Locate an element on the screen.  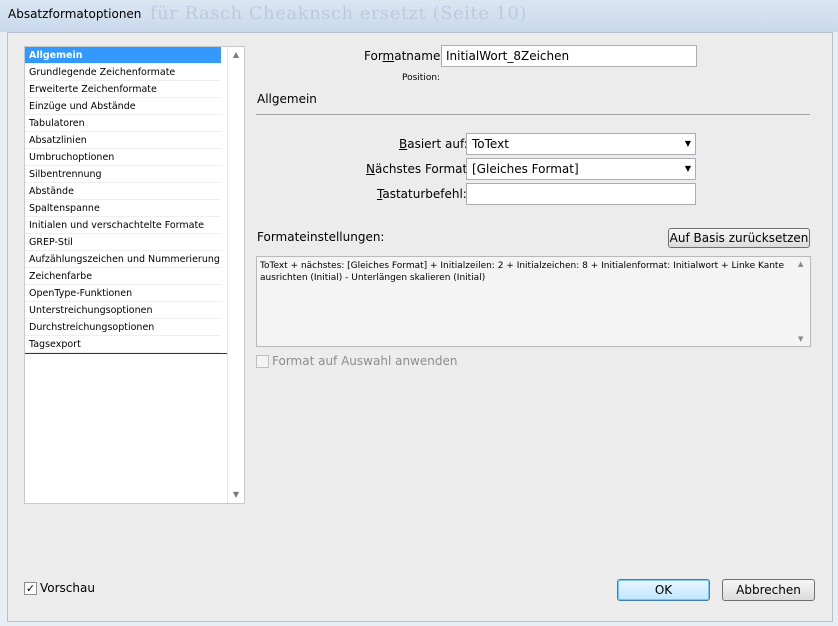
basiert-value: ToText is located at coordinates (490, 144).